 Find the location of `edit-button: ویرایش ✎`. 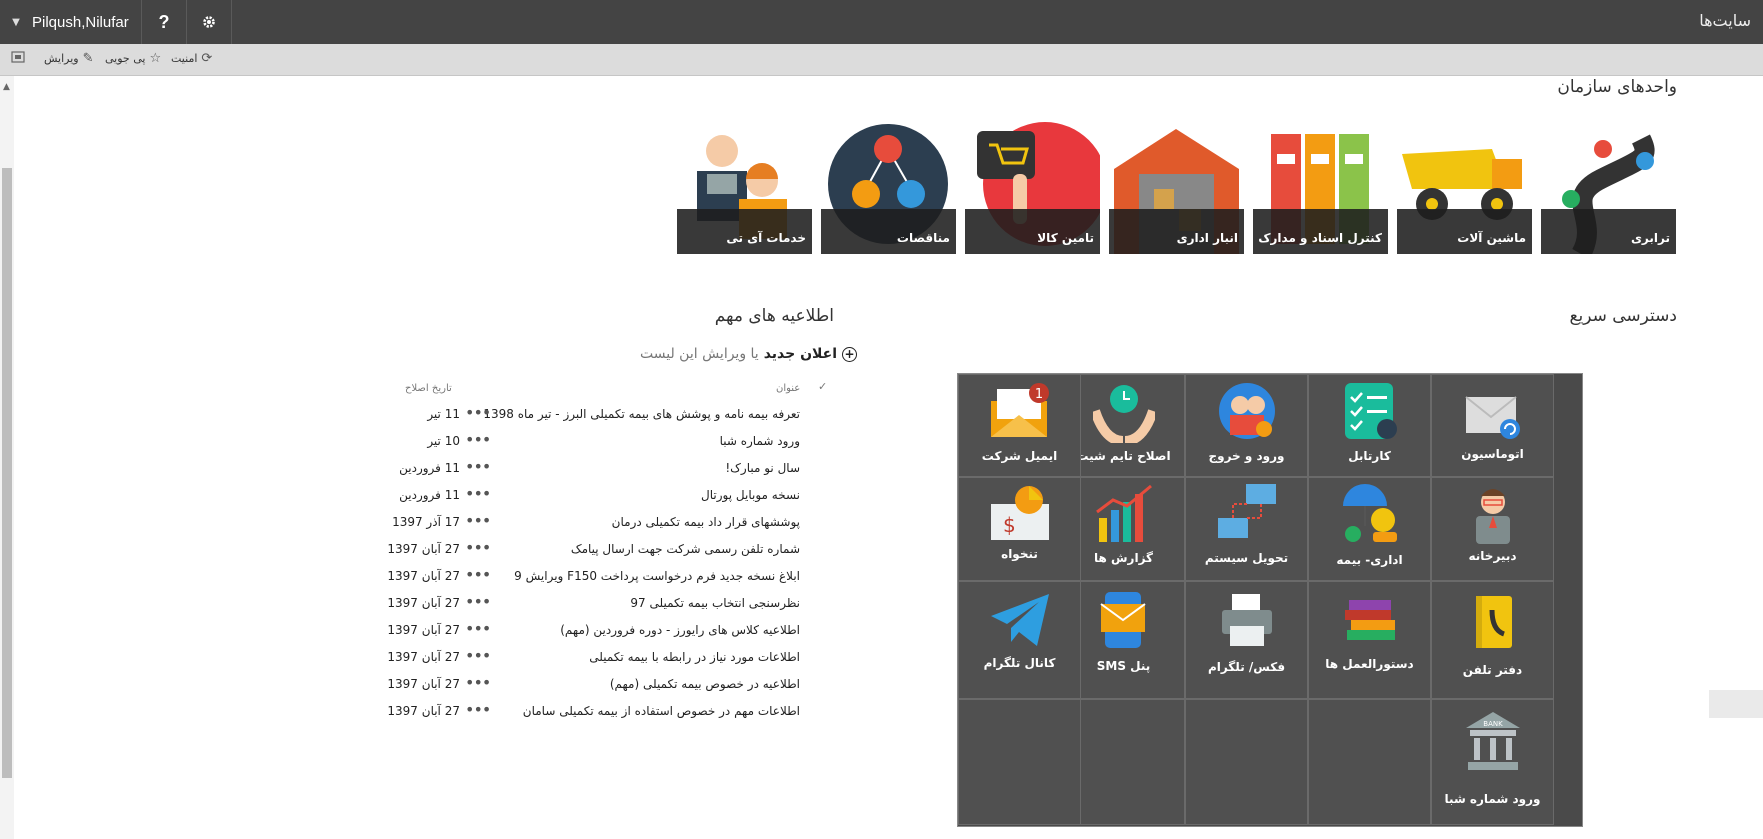

edit-button: ویرایش ✎ is located at coordinates (69, 58).